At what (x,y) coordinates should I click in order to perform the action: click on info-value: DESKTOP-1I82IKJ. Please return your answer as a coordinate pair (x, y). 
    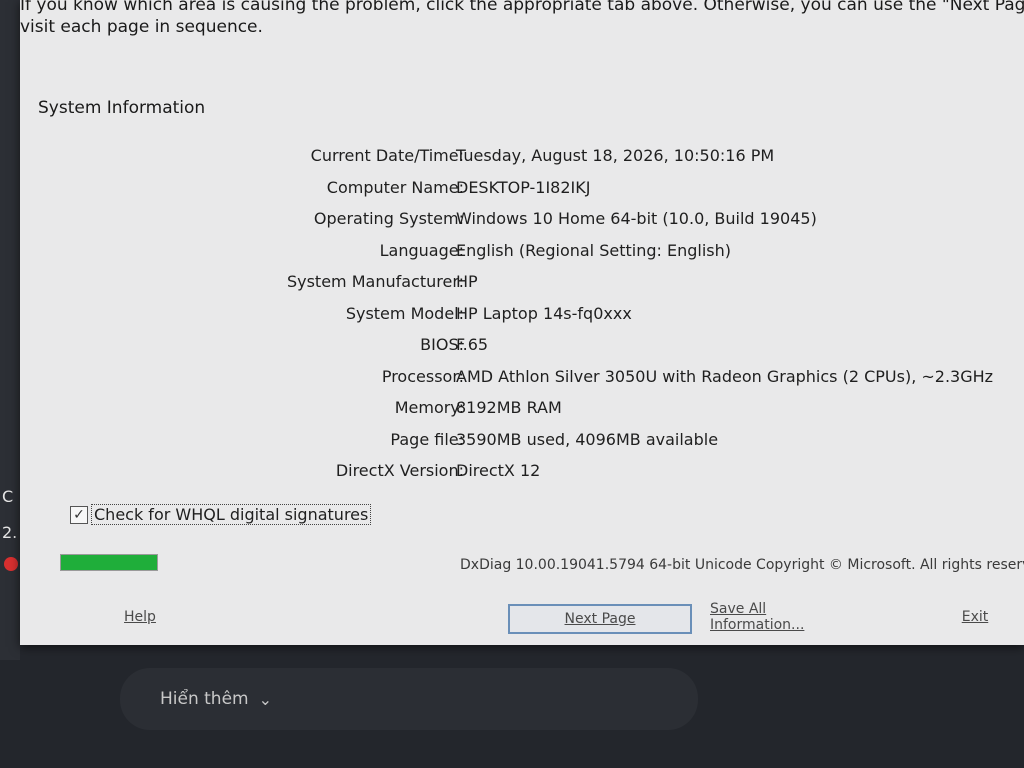
    Looking at the image, I should click on (523, 187).